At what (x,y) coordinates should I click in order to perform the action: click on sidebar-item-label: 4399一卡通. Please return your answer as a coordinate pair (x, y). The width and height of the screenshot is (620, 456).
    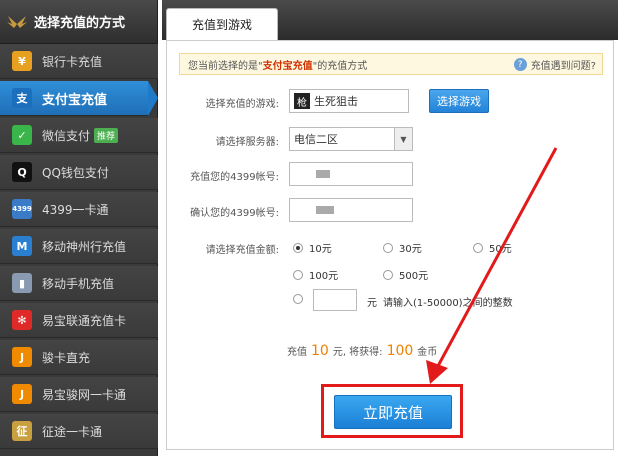
    Looking at the image, I should click on (75, 209).